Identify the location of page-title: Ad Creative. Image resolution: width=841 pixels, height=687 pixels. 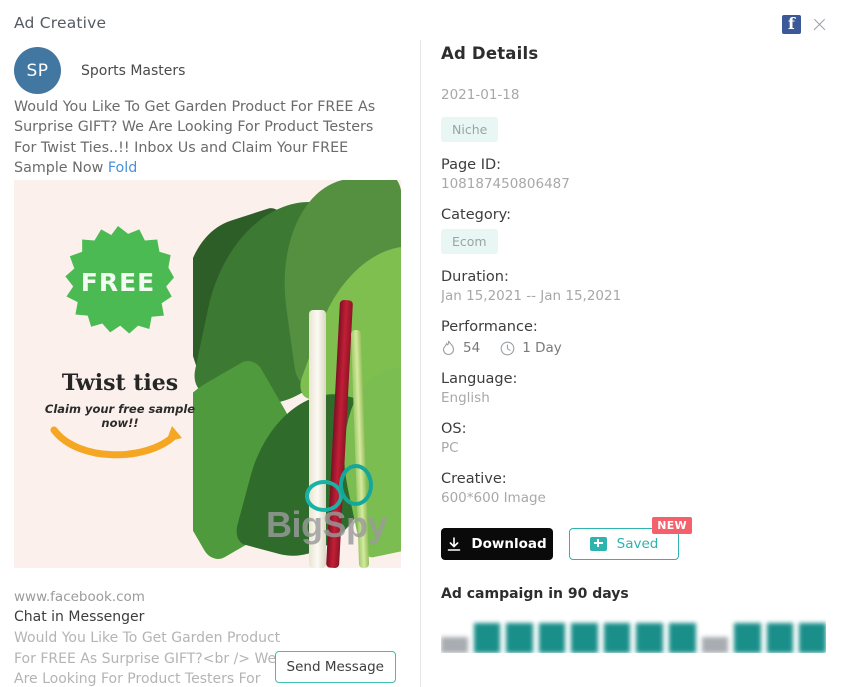
(60, 23).